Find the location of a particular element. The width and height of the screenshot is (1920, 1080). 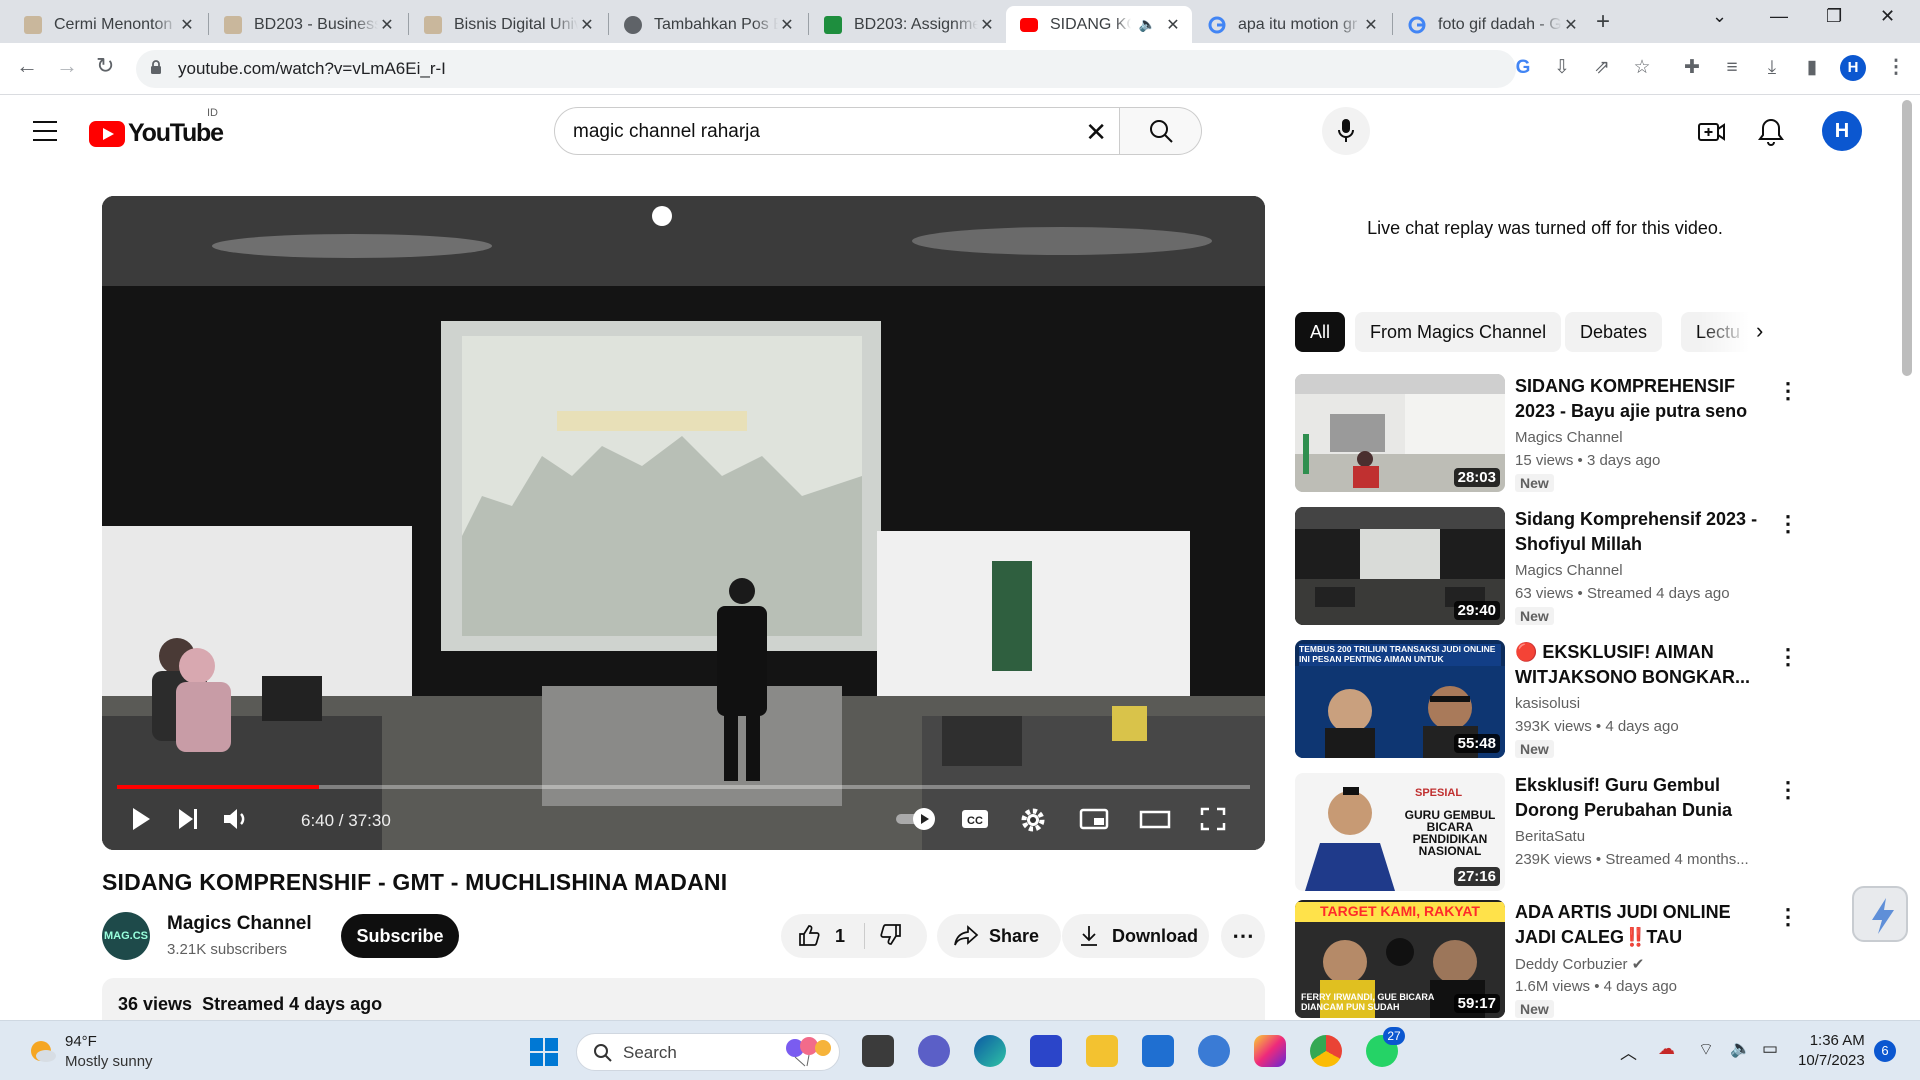

reload-icon: ↻ is located at coordinates (105, 66).